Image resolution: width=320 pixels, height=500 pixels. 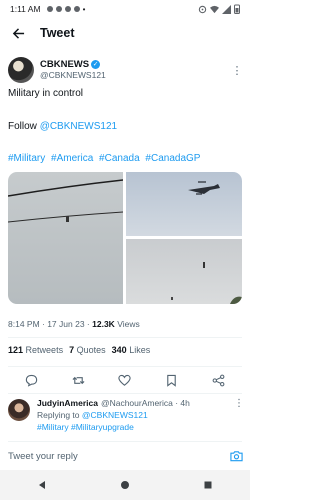 I want to click on retweets-count: 121, so click(x=16, y=350).